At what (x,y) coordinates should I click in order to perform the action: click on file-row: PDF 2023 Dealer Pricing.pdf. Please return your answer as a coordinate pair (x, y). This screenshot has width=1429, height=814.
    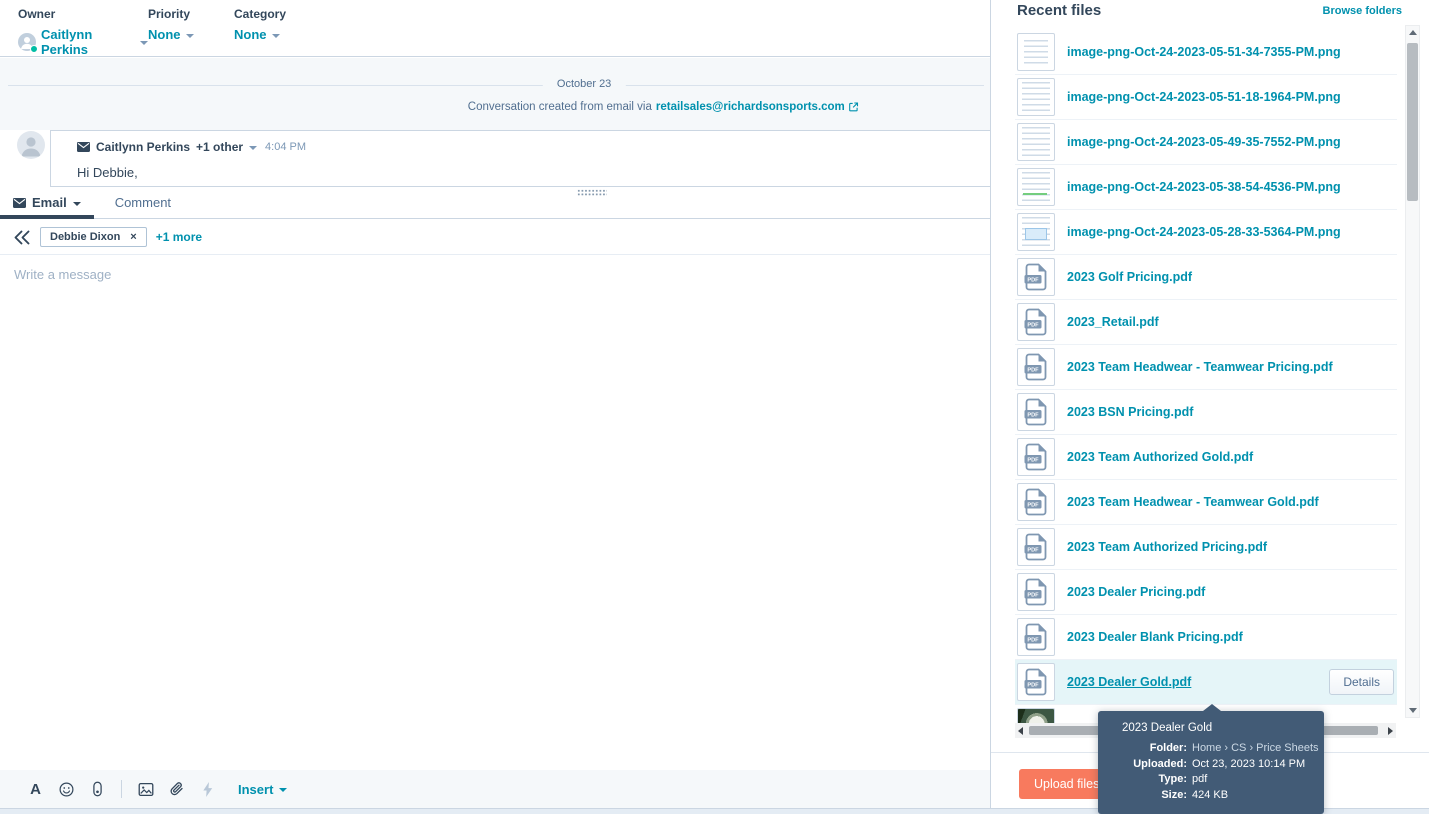
    Looking at the image, I should click on (1206, 592).